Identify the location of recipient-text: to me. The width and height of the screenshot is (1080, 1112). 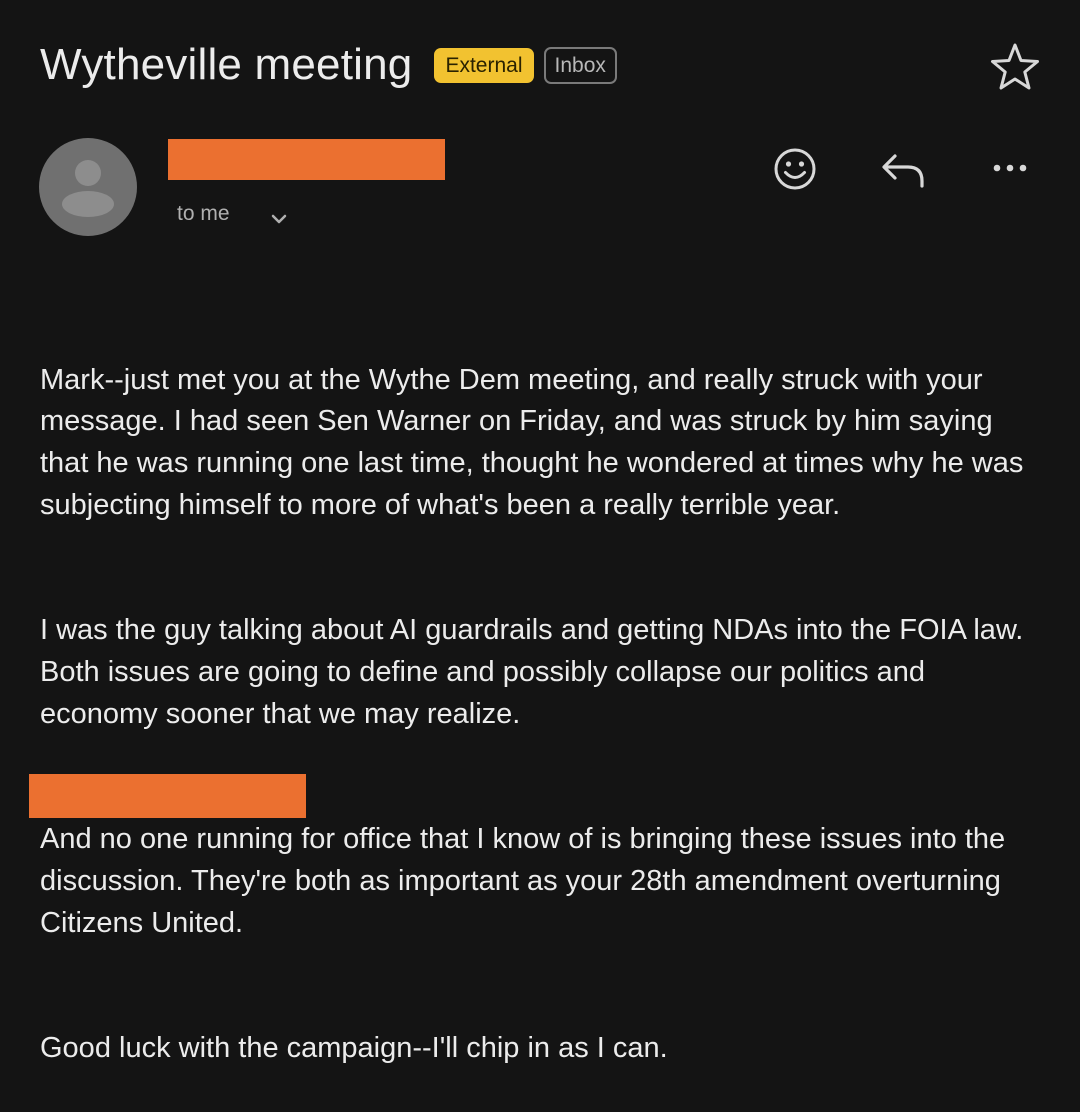
(203, 213).